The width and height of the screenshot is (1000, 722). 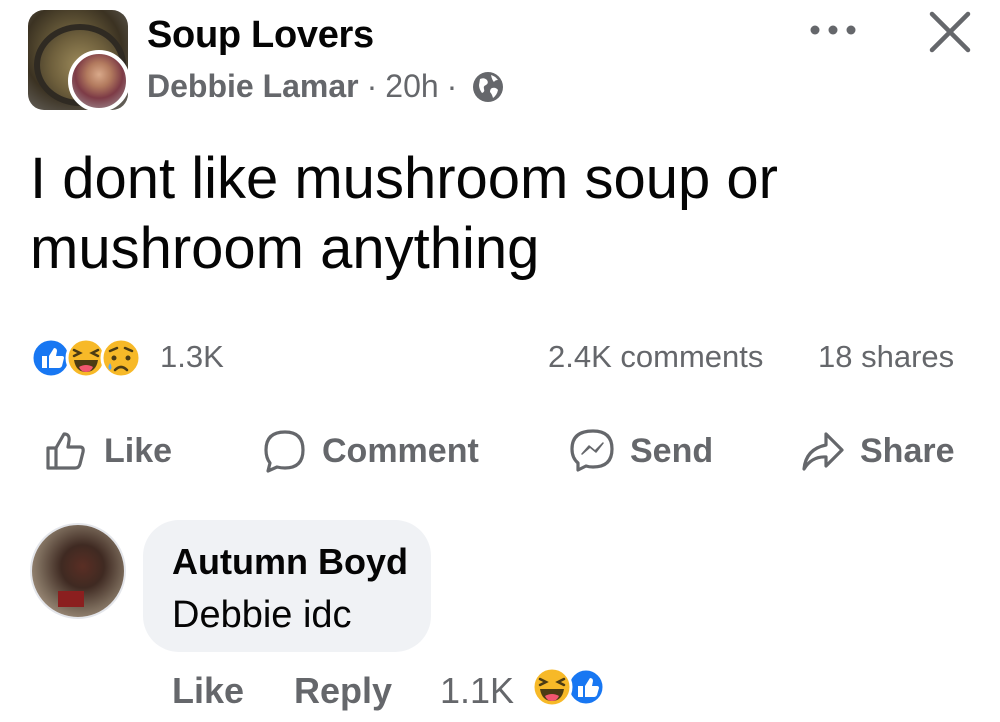 What do you see at coordinates (672, 450) in the screenshot?
I see `send-label: Send` at bounding box center [672, 450].